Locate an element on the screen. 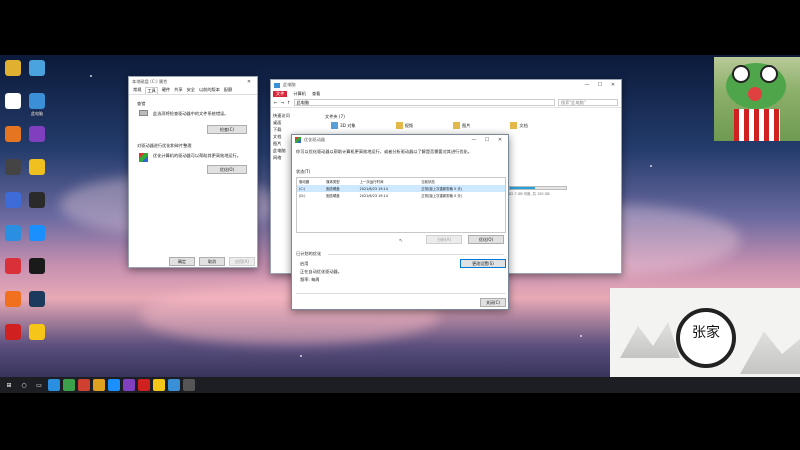 The width and height of the screenshot is (800, 450). menu-view: 查看 is located at coordinates (316, 94).